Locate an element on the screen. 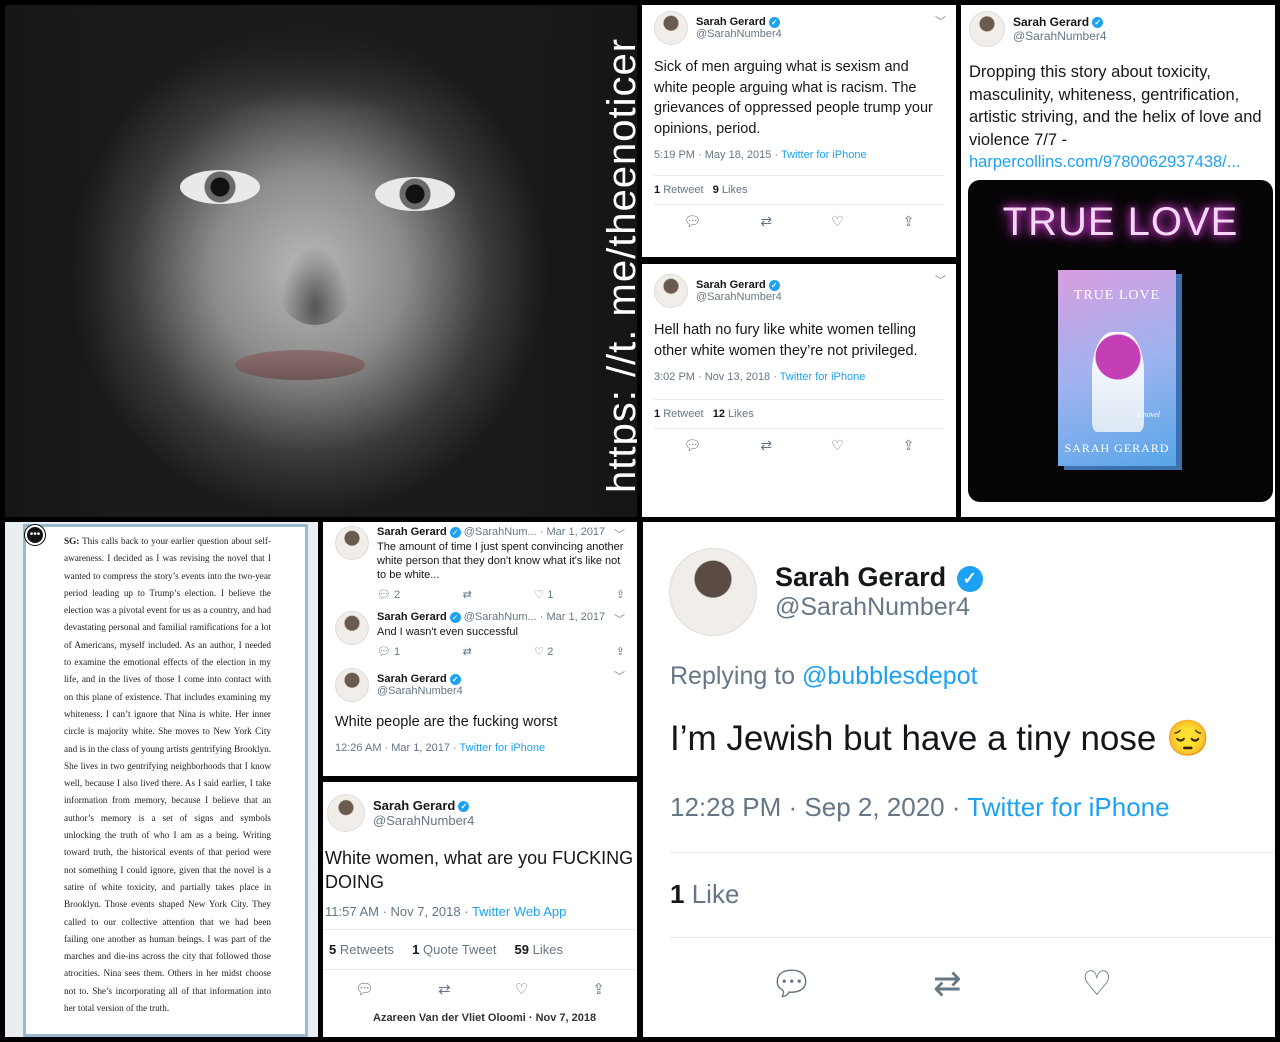 Image resolution: width=1280 pixels, height=1042 pixels. book-image: TRUE LOVE TRUE LOVE a novel SARAH GERARD is located at coordinates (1120, 341).